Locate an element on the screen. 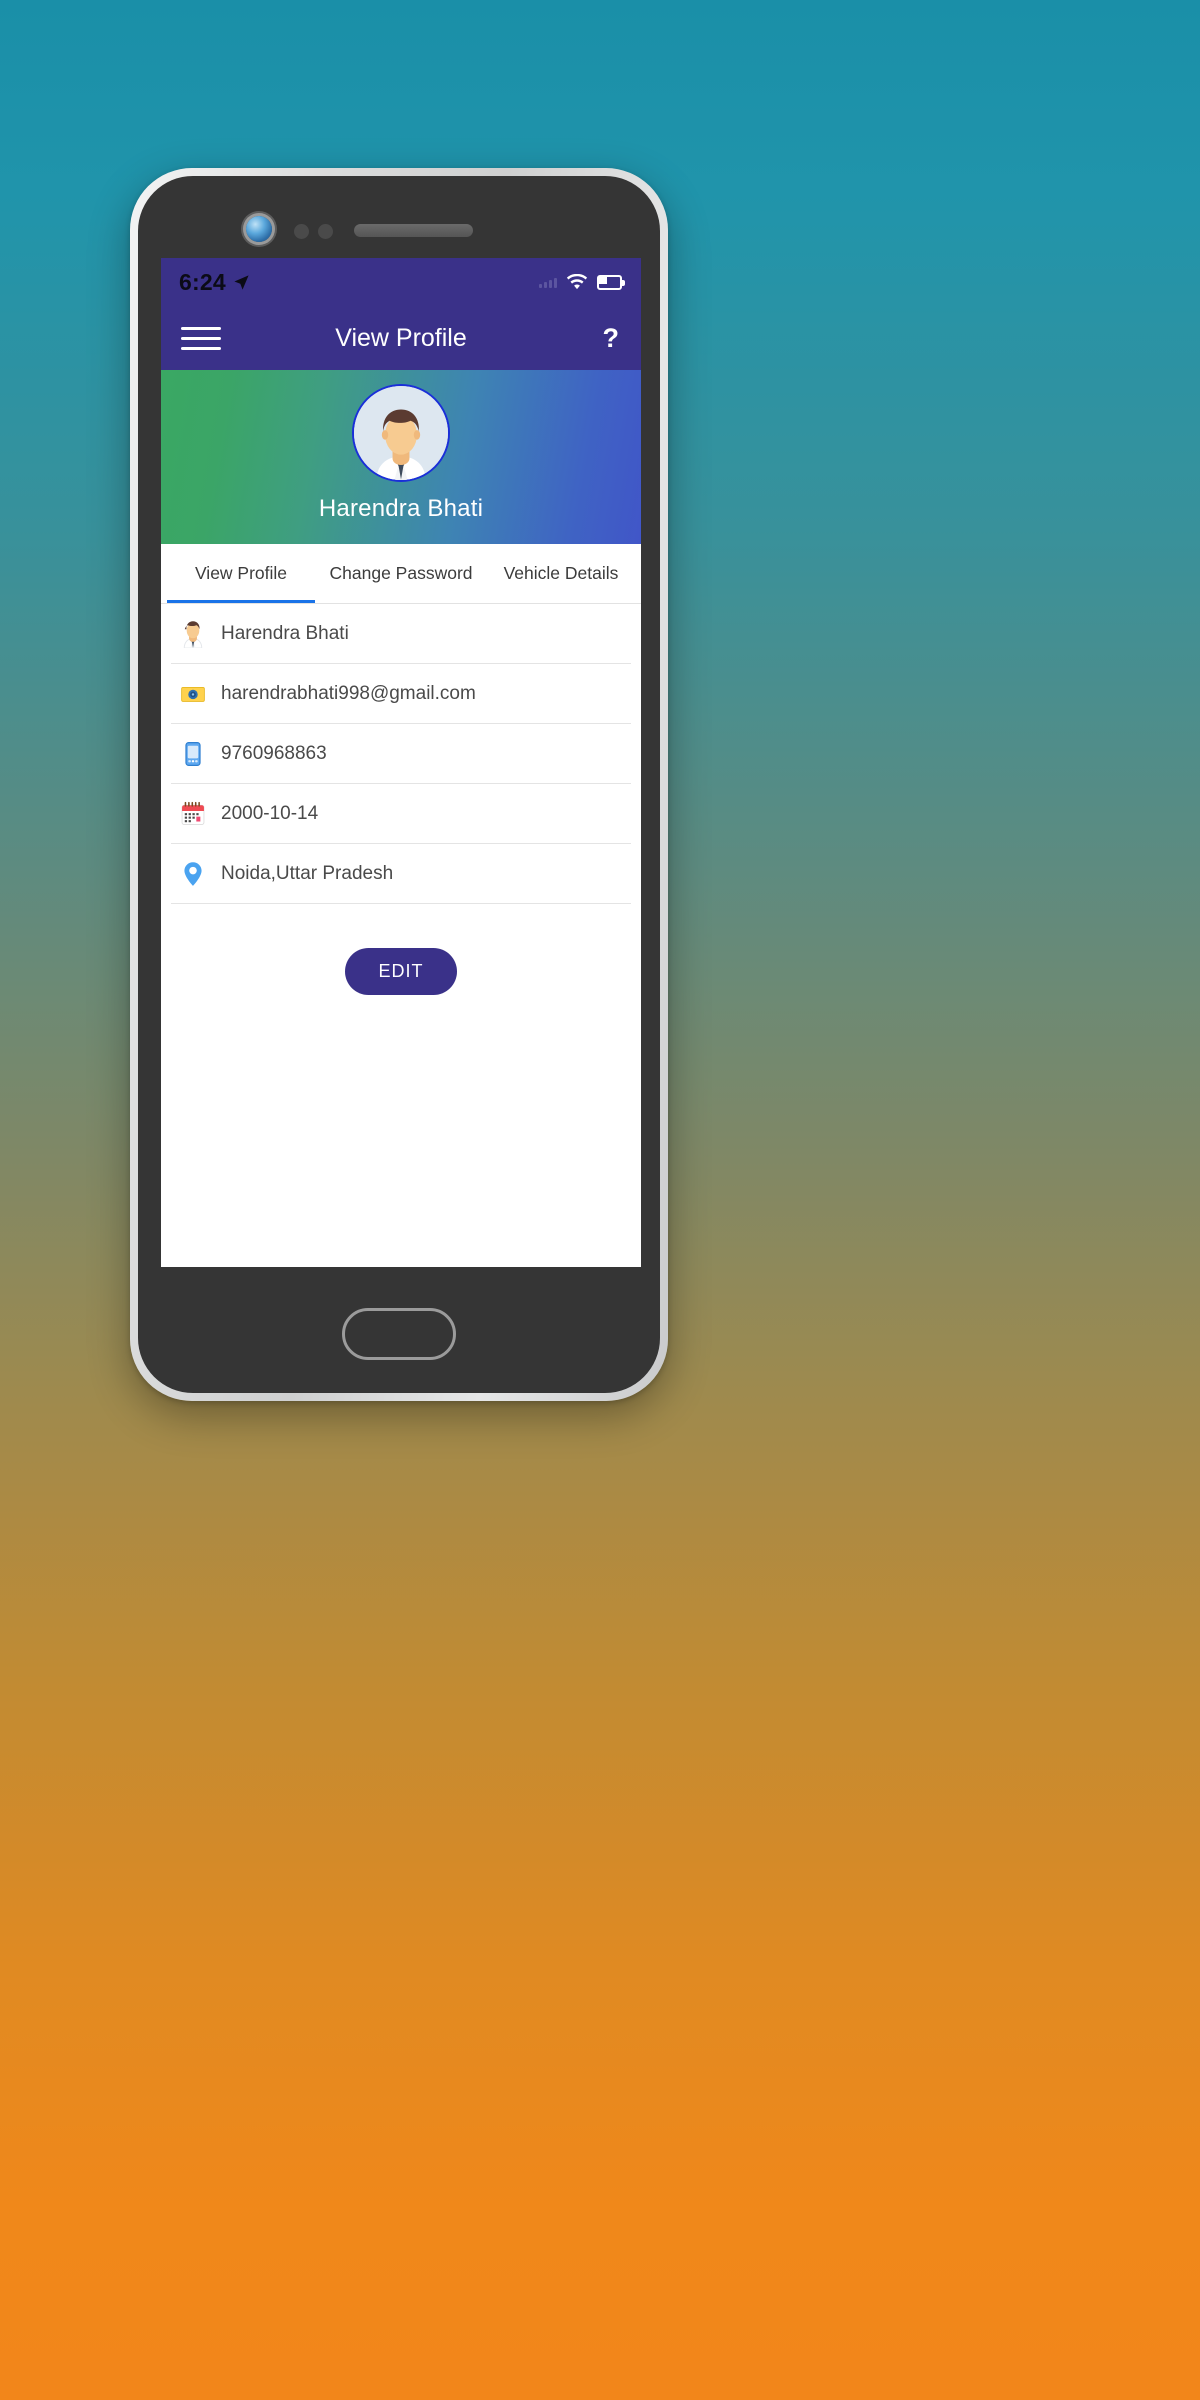 The width and height of the screenshot is (1200, 2400). list-item: Harendra Bhati is located at coordinates (401, 634).